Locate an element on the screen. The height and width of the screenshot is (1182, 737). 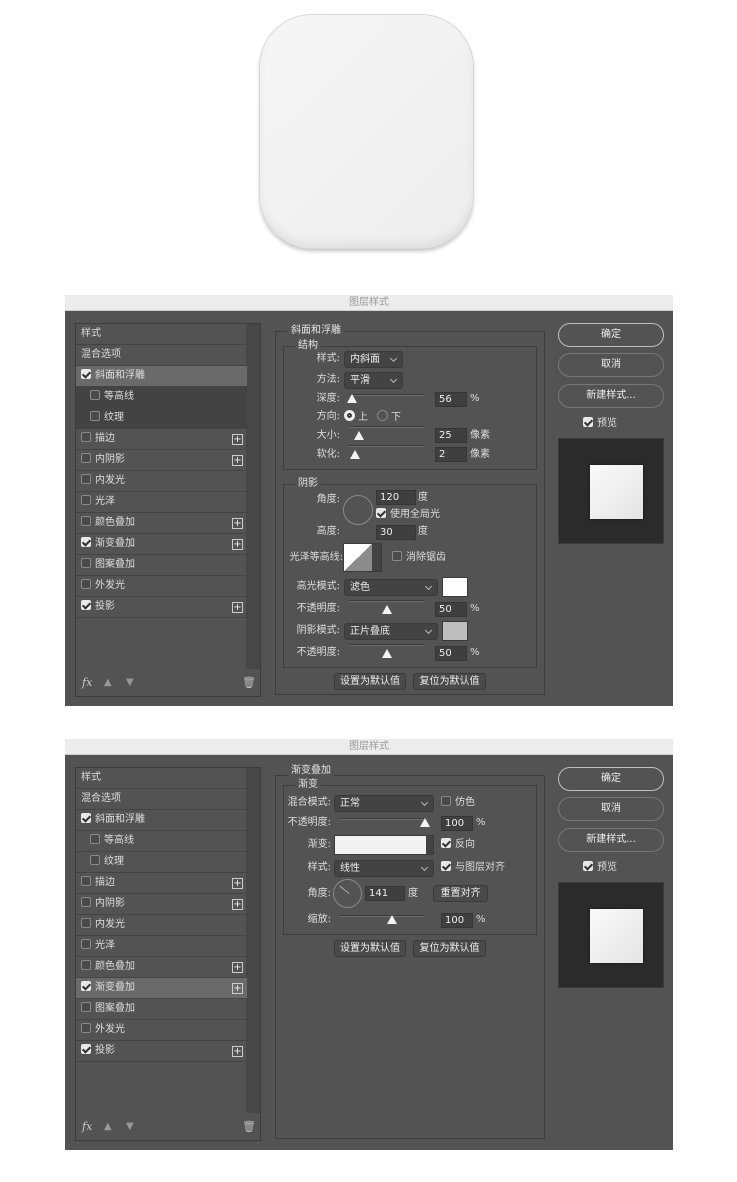
opacity-slider-thumb is located at coordinates (425, 822).